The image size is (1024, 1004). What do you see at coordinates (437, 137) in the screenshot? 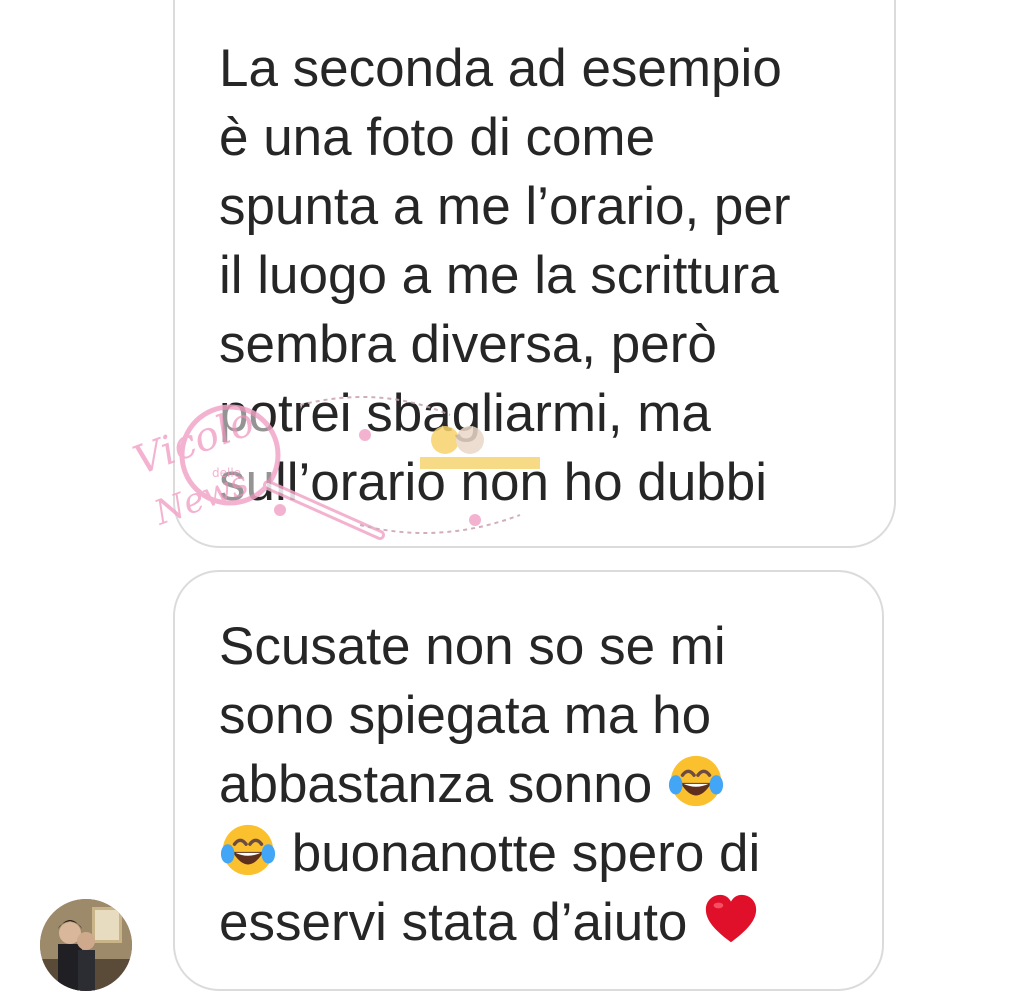
I see `message-line: è una foto di come` at bounding box center [437, 137].